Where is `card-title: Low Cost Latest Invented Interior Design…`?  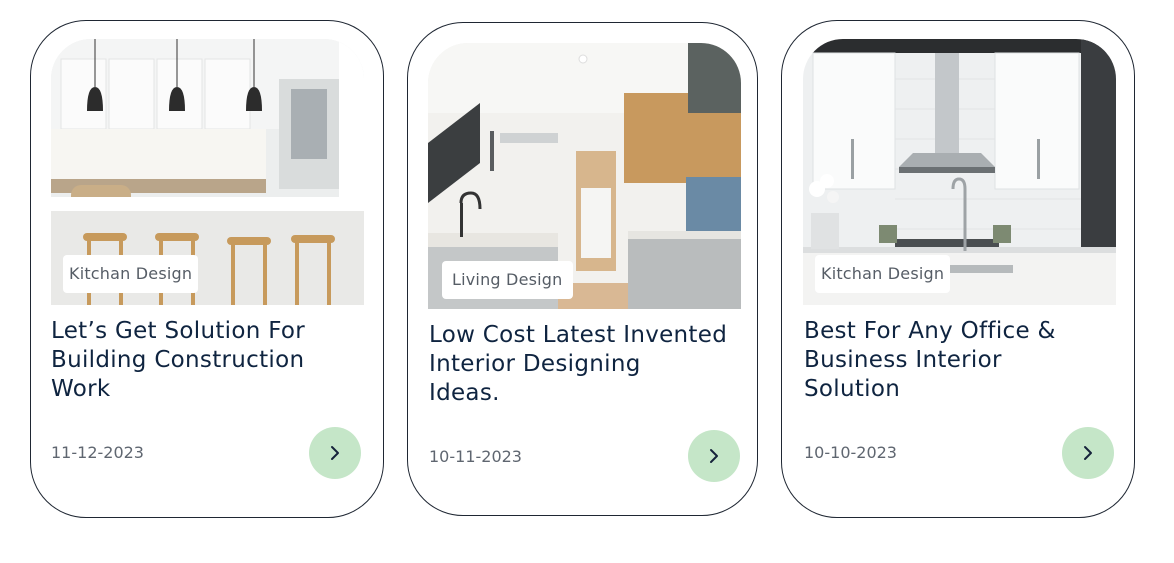 card-title: Low Cost Latest Invented Interior Design… is located at coordinates (589, 364).